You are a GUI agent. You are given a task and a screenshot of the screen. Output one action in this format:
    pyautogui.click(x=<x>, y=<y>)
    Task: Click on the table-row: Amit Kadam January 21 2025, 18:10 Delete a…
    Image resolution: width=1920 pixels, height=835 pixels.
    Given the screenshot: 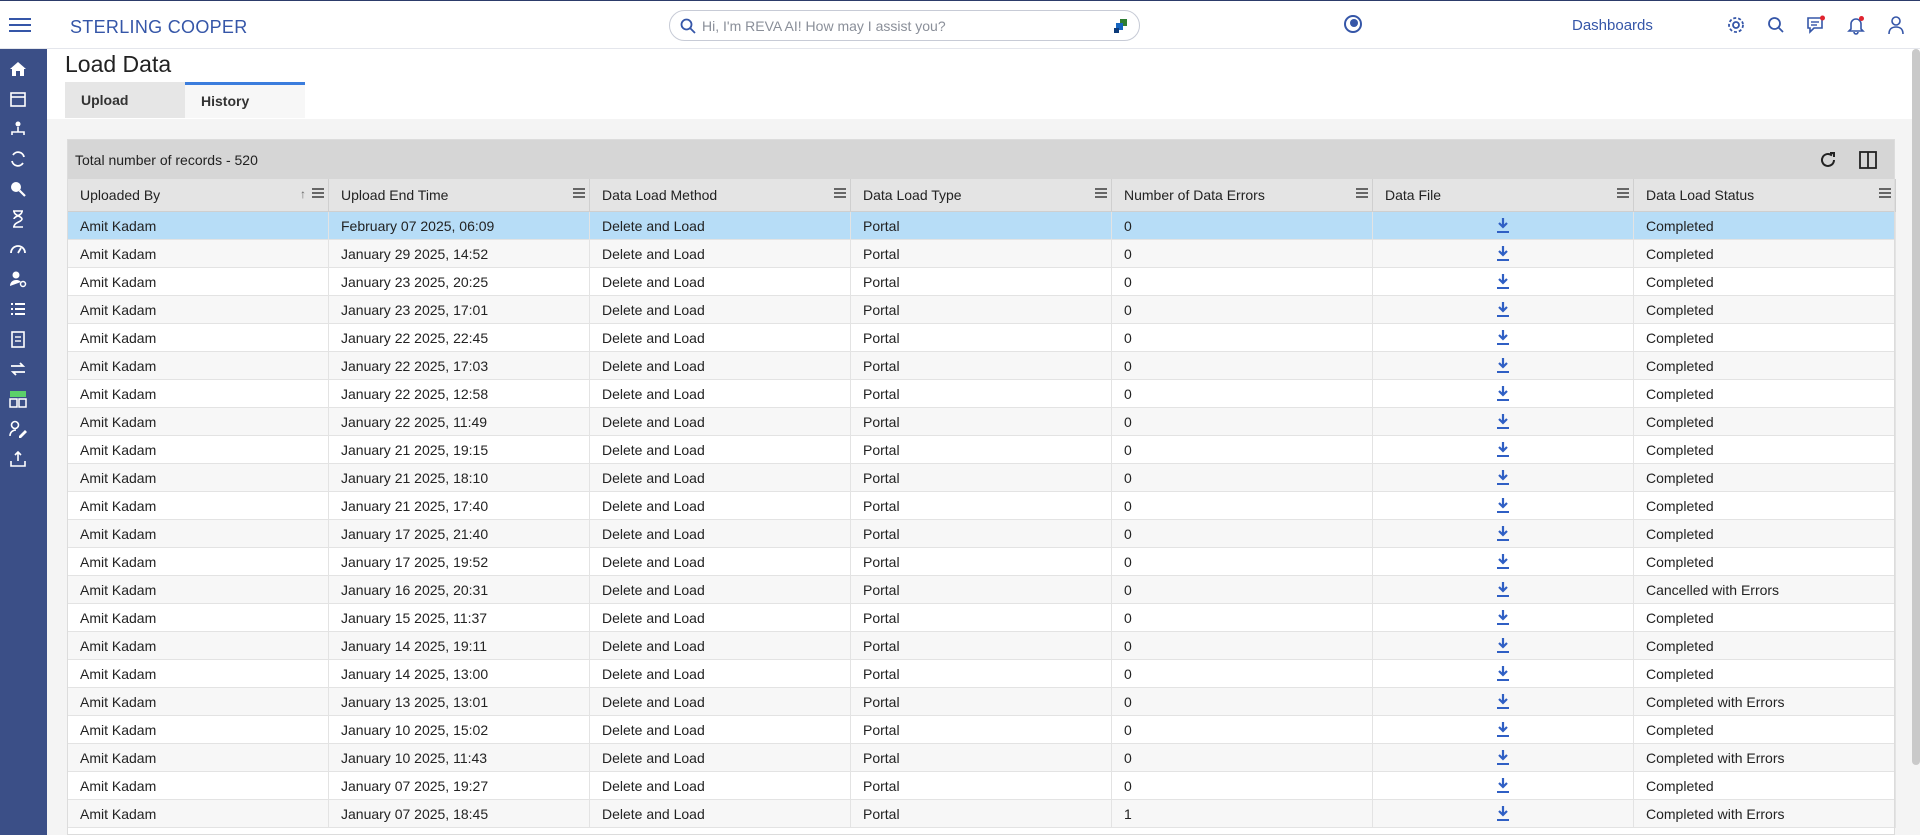 What is the action you would take?
    pyautogui.click(x=982, y=478)
    